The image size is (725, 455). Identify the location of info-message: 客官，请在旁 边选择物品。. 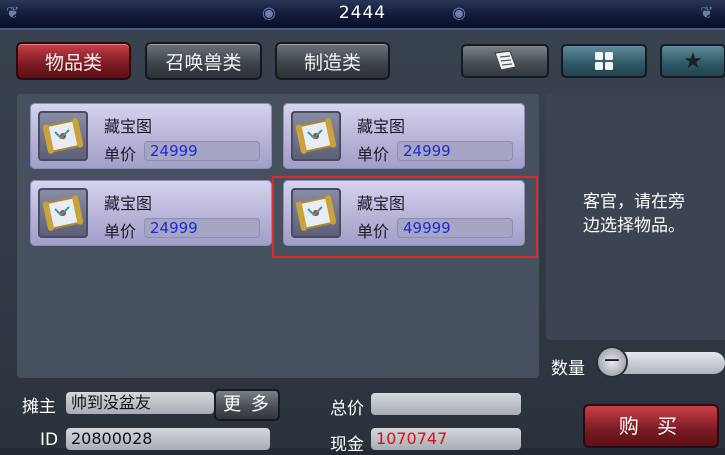
(643, 214).